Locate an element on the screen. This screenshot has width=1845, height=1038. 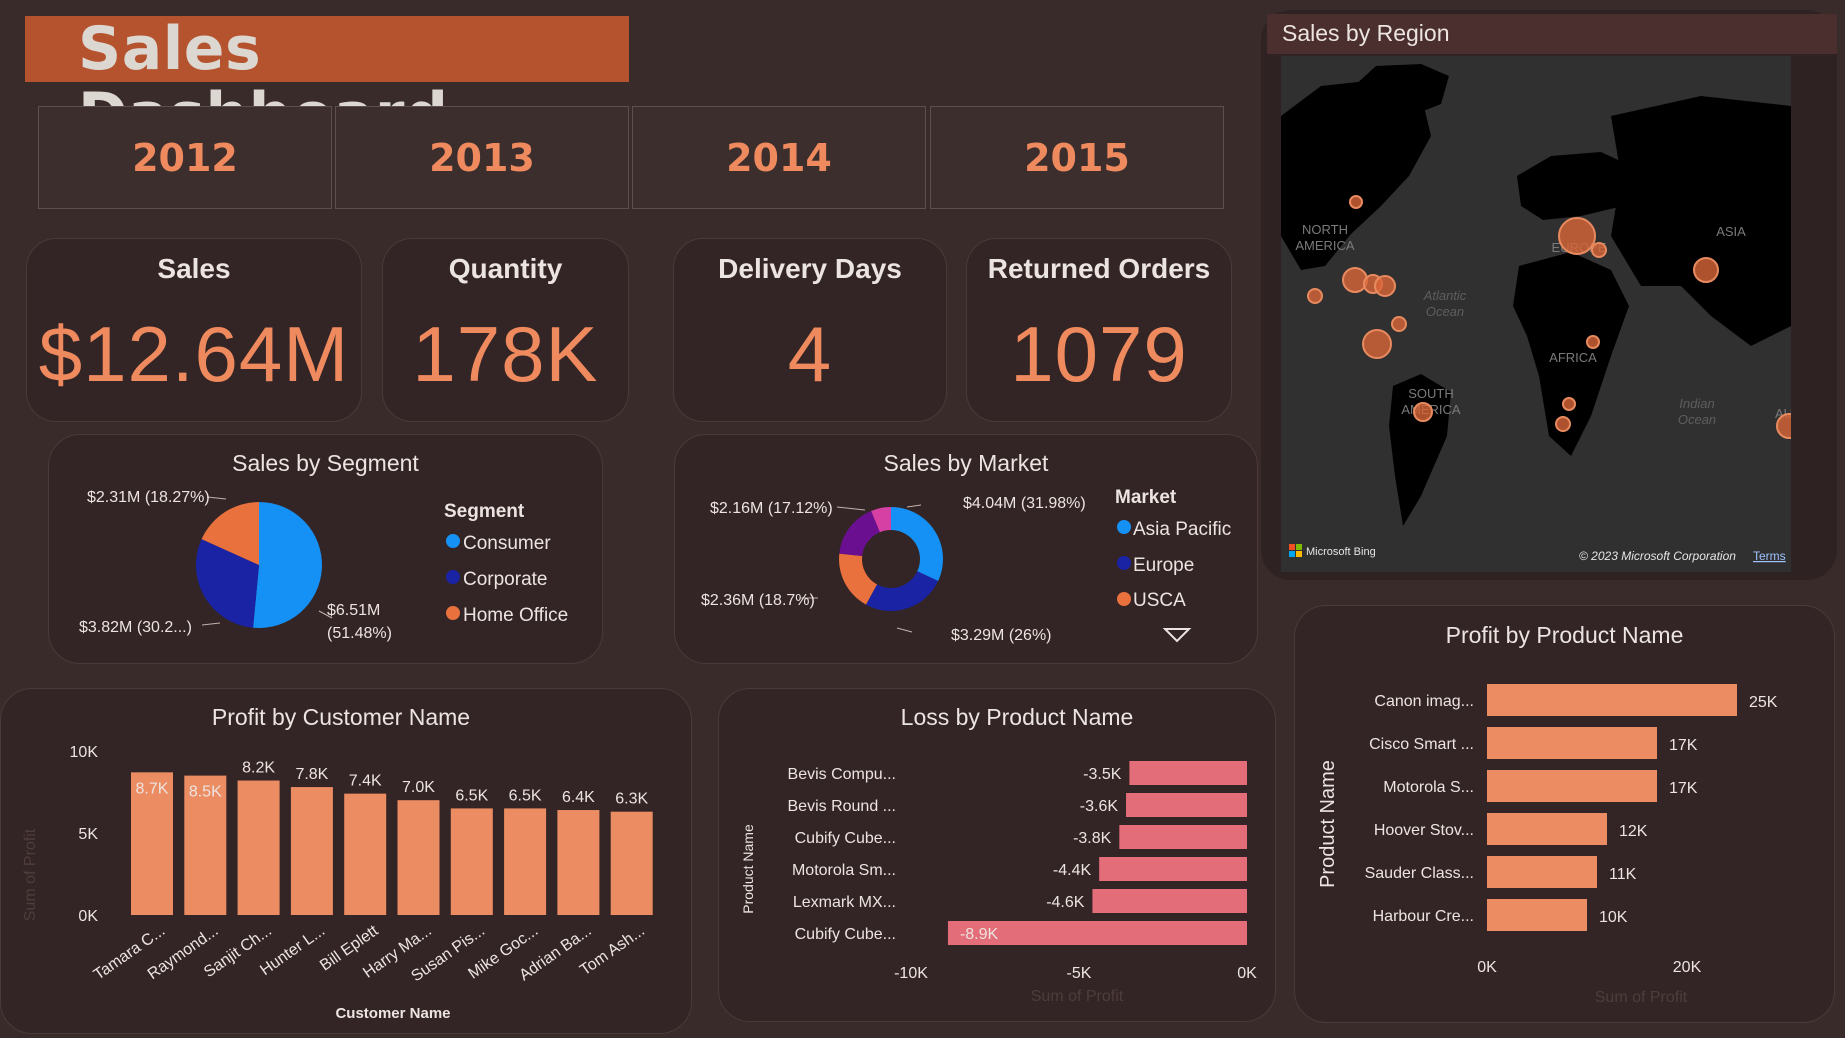
kpi-value: 4 is located at coordinates (810, 354).